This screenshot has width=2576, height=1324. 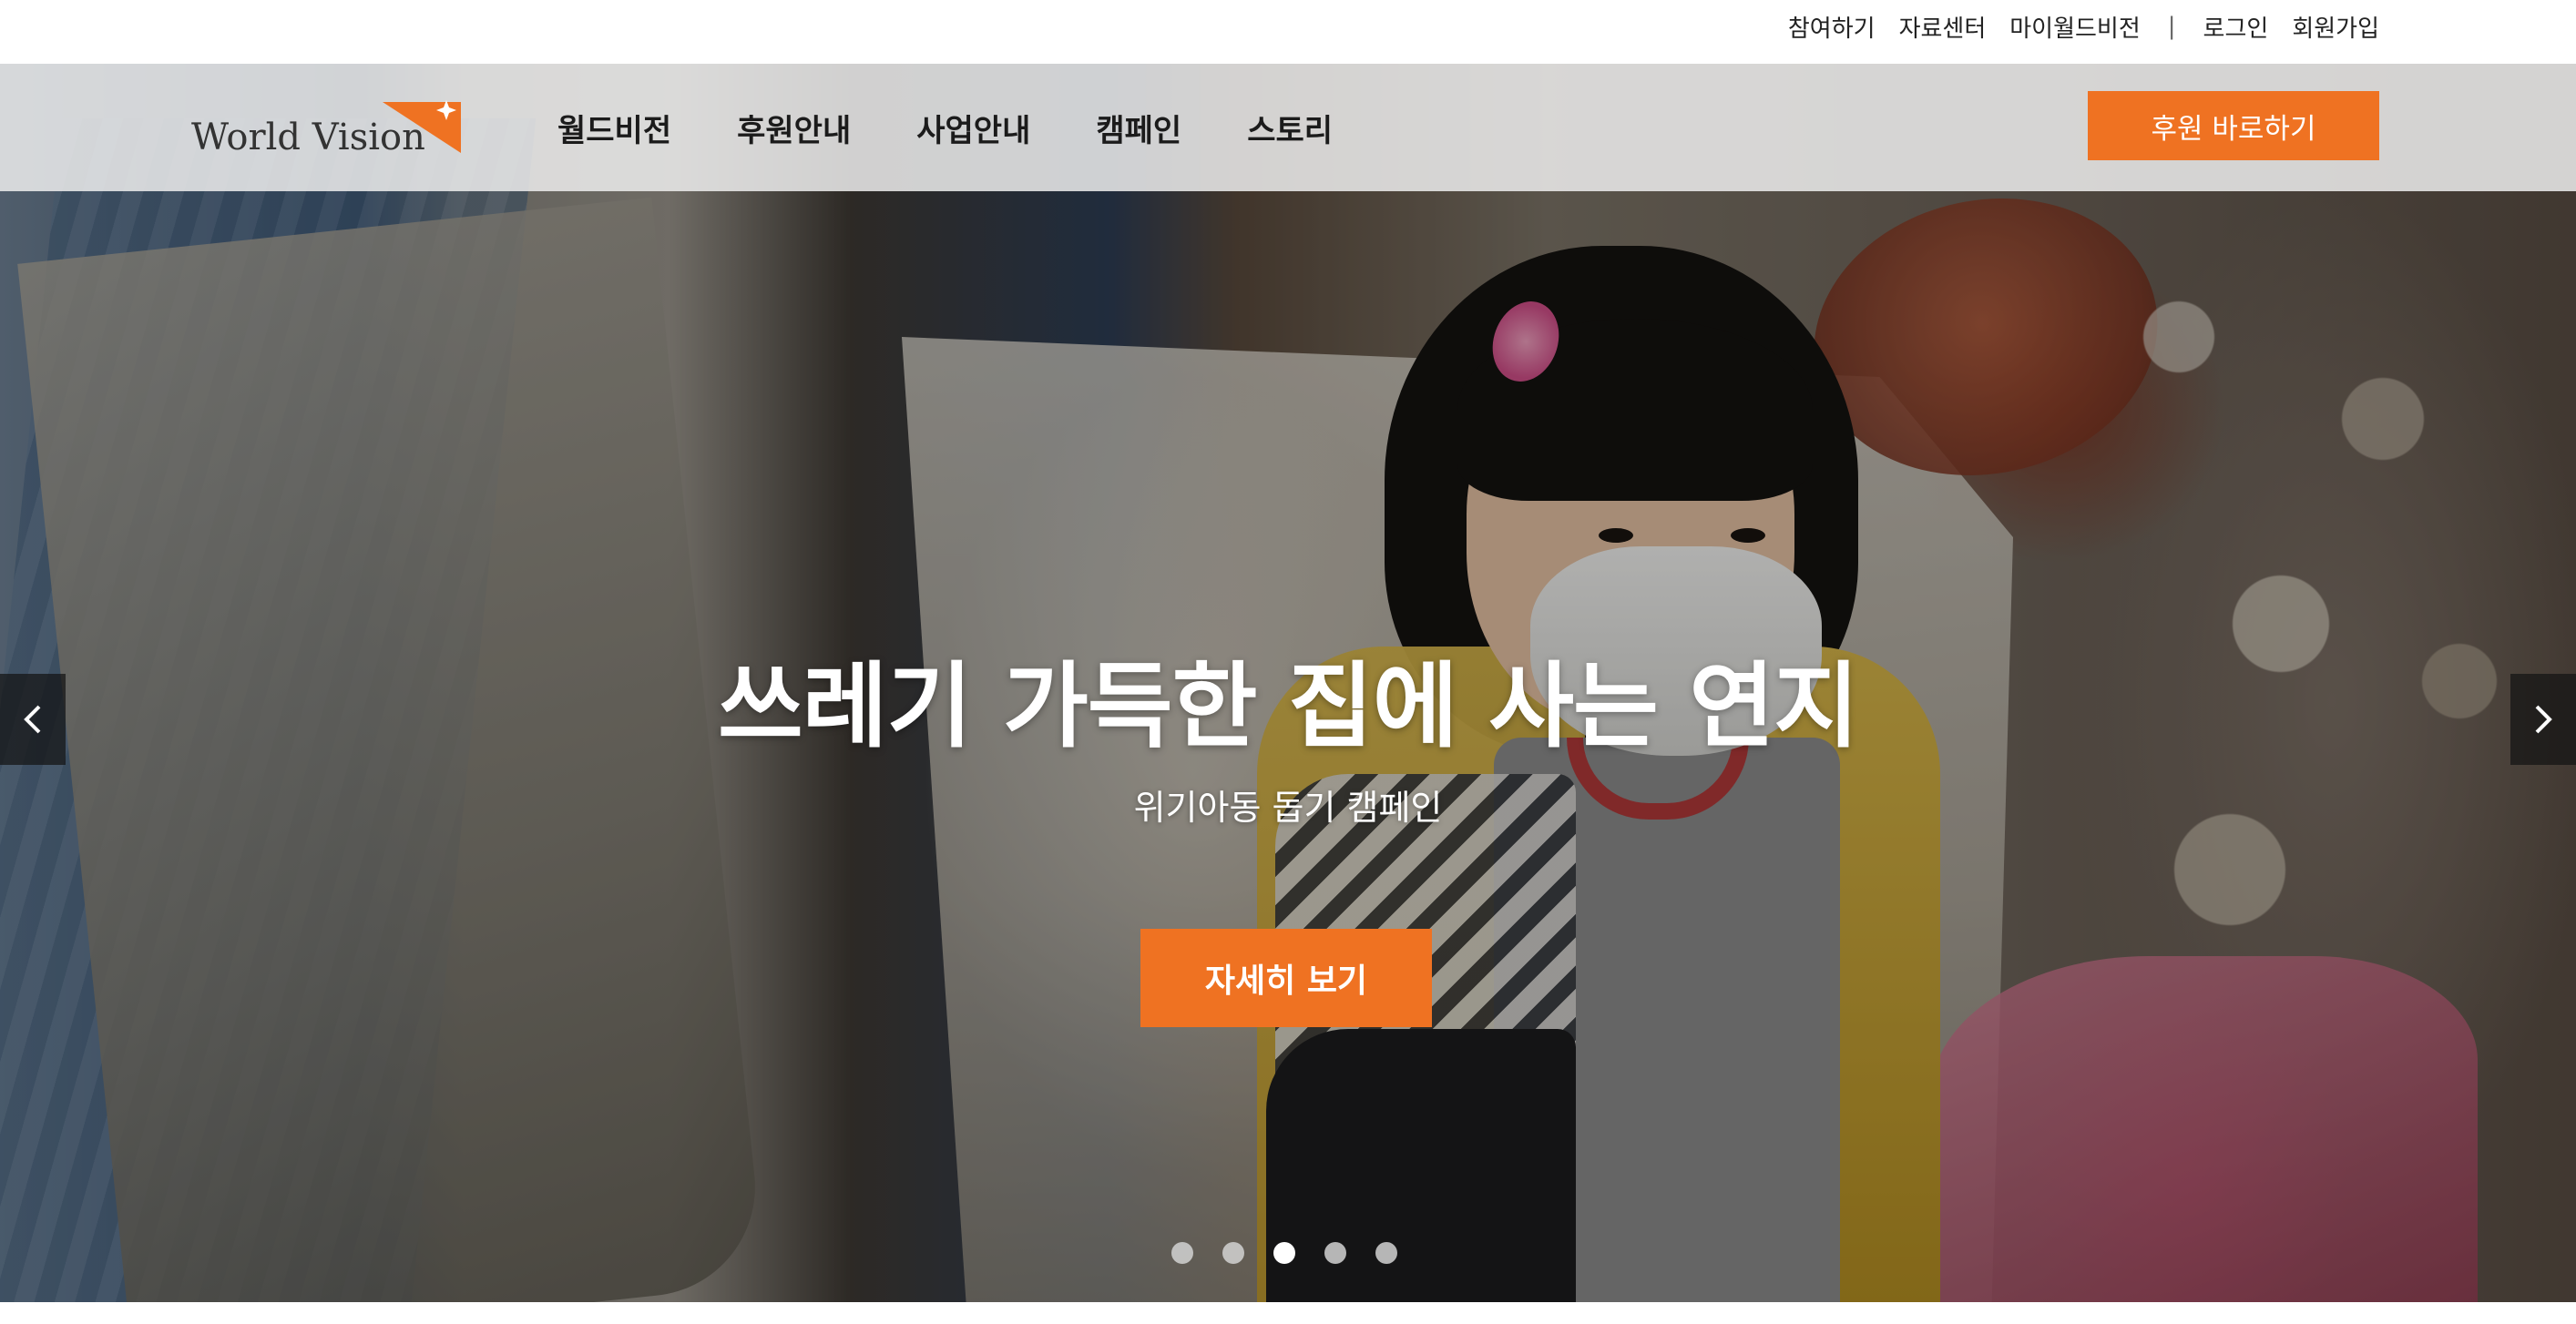 I want to click on utility-link-my-worldvision: 마이월드비전, so click(x=2075, y=27).